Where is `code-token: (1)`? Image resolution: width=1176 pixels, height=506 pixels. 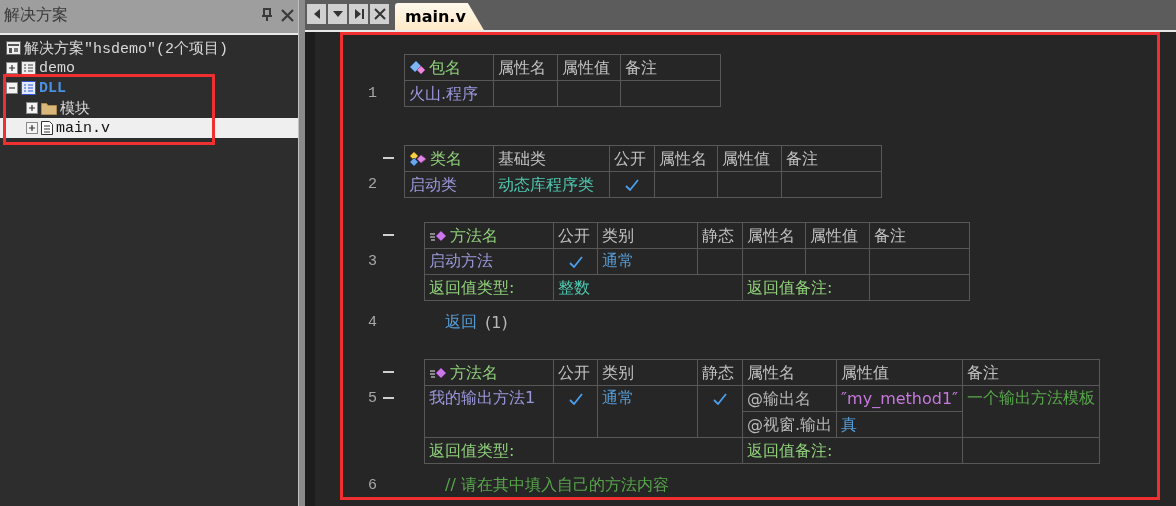
code-token: (1) is located at coordinates (496, 322).